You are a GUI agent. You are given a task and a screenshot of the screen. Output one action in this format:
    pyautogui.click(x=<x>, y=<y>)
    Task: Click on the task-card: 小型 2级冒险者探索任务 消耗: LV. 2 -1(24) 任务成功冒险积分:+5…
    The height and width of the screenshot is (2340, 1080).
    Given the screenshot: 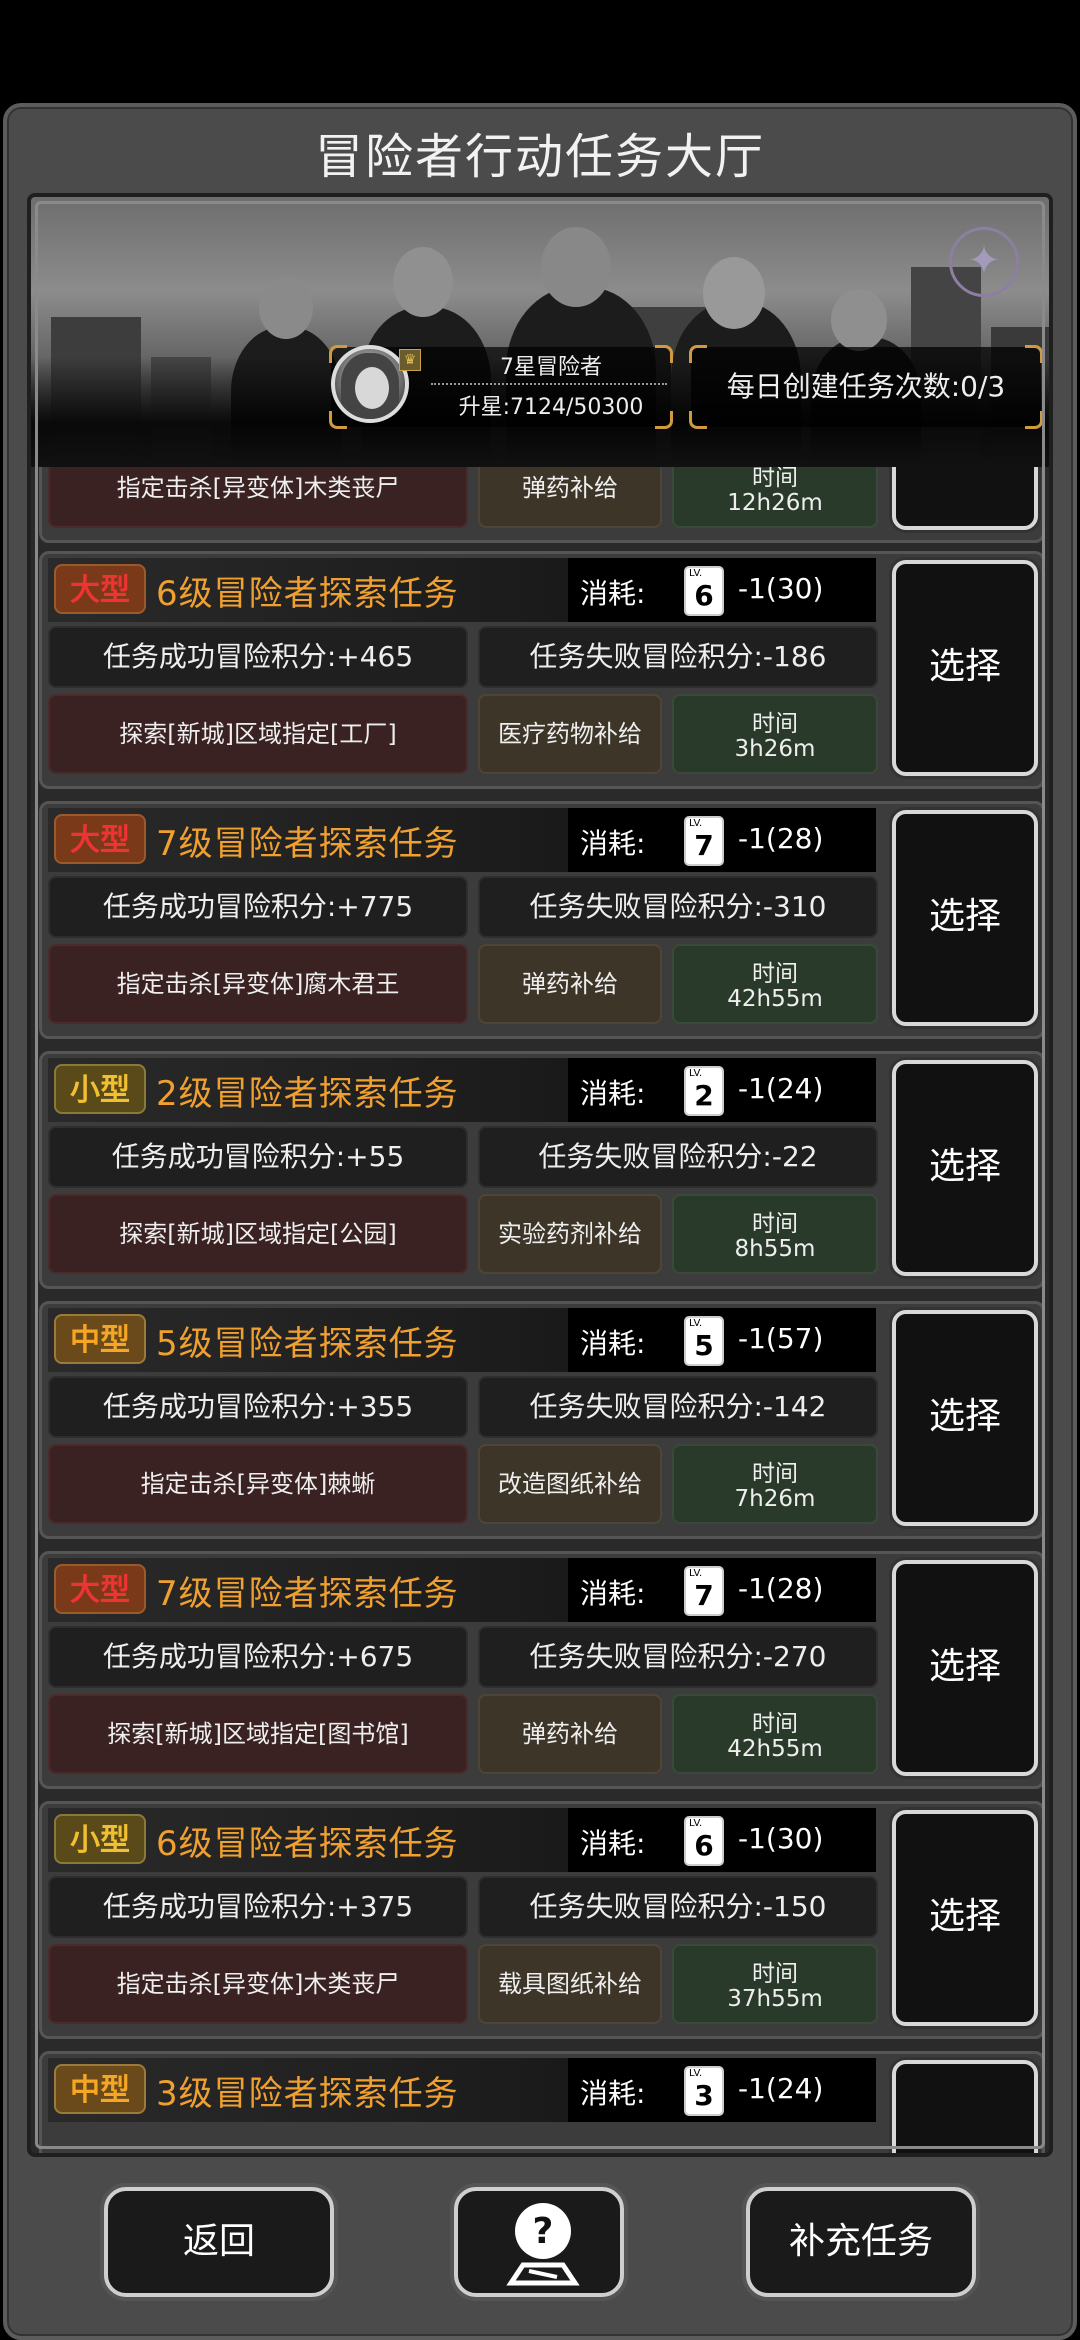 What is the action you would take?
    pyautogui.click(x=542, y=1170)
    